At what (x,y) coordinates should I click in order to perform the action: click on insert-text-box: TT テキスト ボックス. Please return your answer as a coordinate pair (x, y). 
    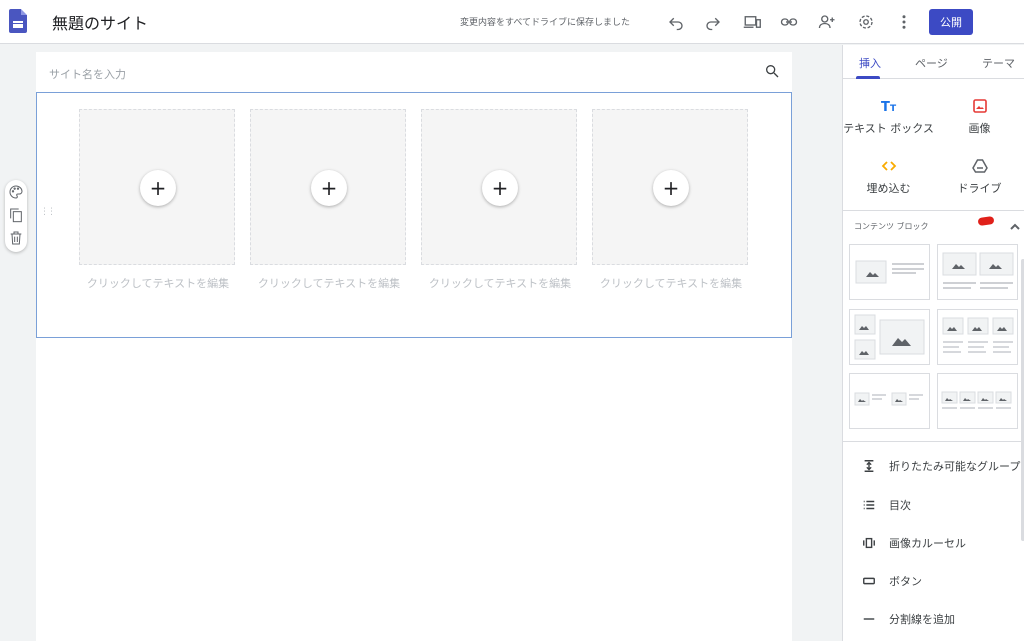
    Looking at the image, I should click on (888, 116).